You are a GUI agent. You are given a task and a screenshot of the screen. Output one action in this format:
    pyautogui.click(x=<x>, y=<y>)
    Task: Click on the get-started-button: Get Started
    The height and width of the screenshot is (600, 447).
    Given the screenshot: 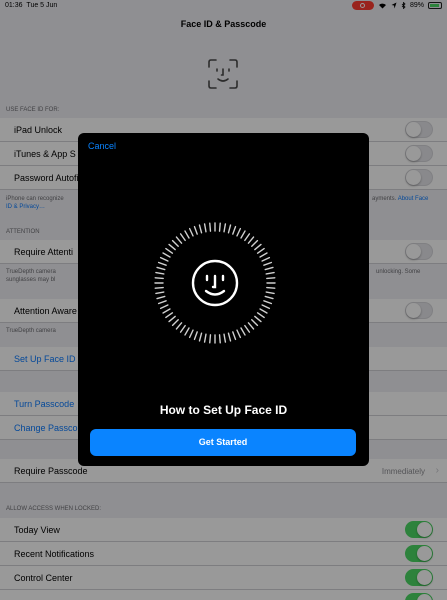 What is the action you would take?
    pyautogui.click(x=223, y=442)
    